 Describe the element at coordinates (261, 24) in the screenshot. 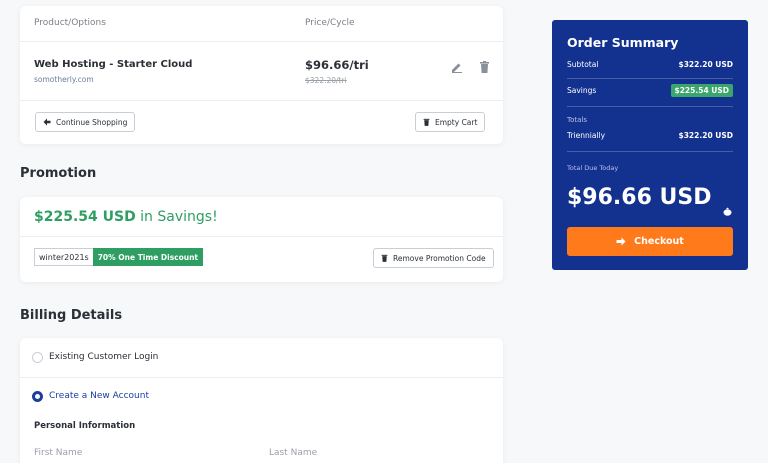

I see `cart-header: Product/Options Price/Cycle` at that location.